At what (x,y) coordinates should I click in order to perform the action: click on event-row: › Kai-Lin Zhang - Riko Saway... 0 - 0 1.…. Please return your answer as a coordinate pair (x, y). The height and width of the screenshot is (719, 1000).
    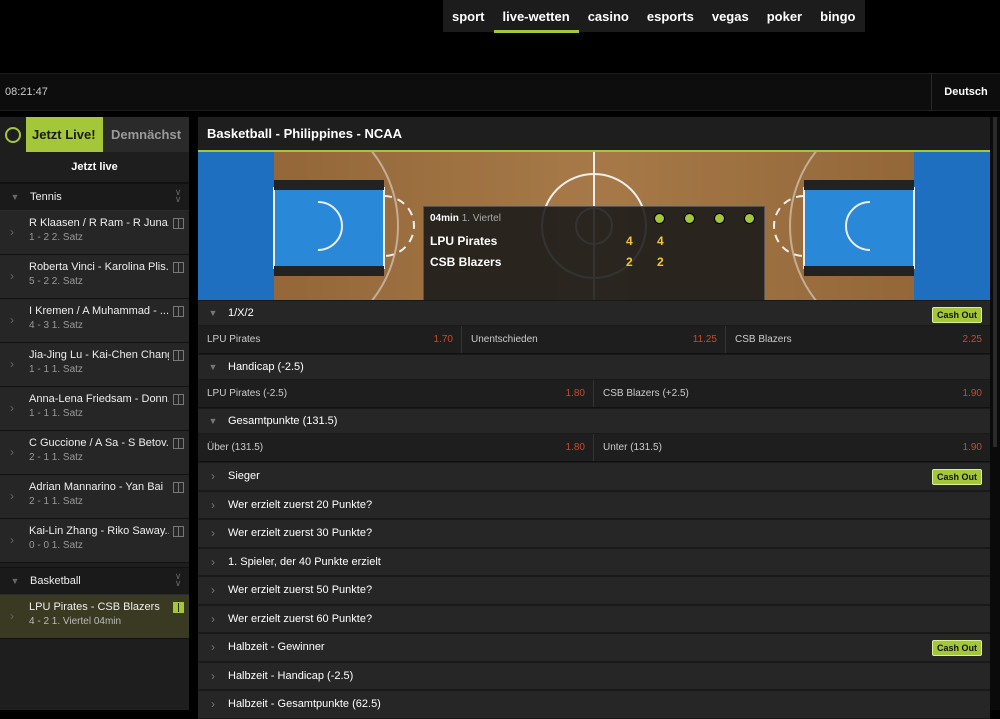
    Looking at the image, I should click on (94, 541).